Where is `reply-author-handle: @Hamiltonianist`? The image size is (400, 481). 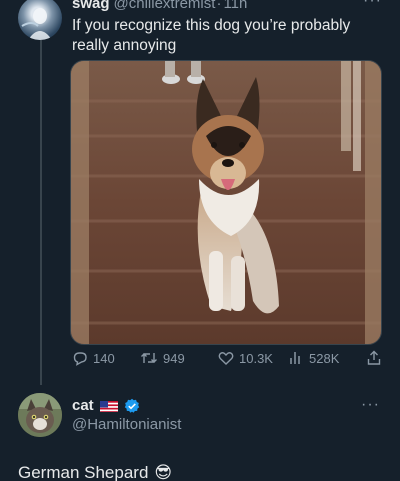 reply-author-handle: @Hamiltonianist is located at coordinates (126, 424).